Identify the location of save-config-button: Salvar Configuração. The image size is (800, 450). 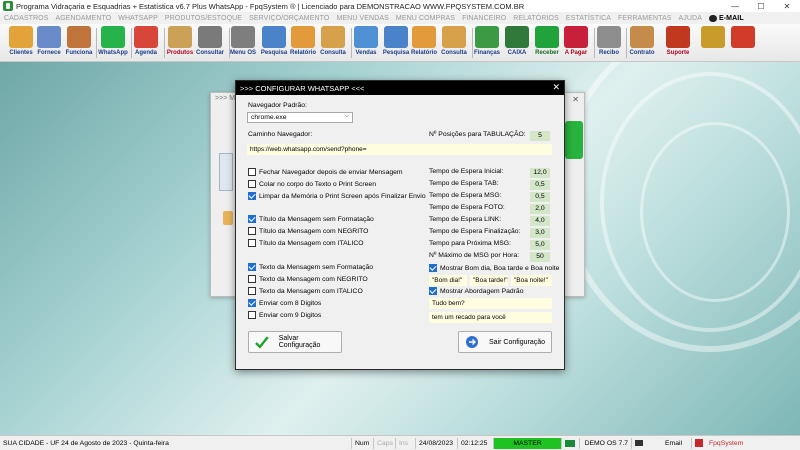
(295, 342).